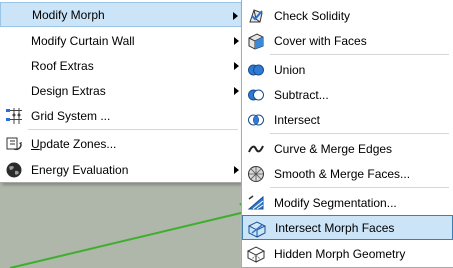 The image size is (453, 268). I want to click on menu-item-roof-extras: Roof Extras, so click(121, 65).